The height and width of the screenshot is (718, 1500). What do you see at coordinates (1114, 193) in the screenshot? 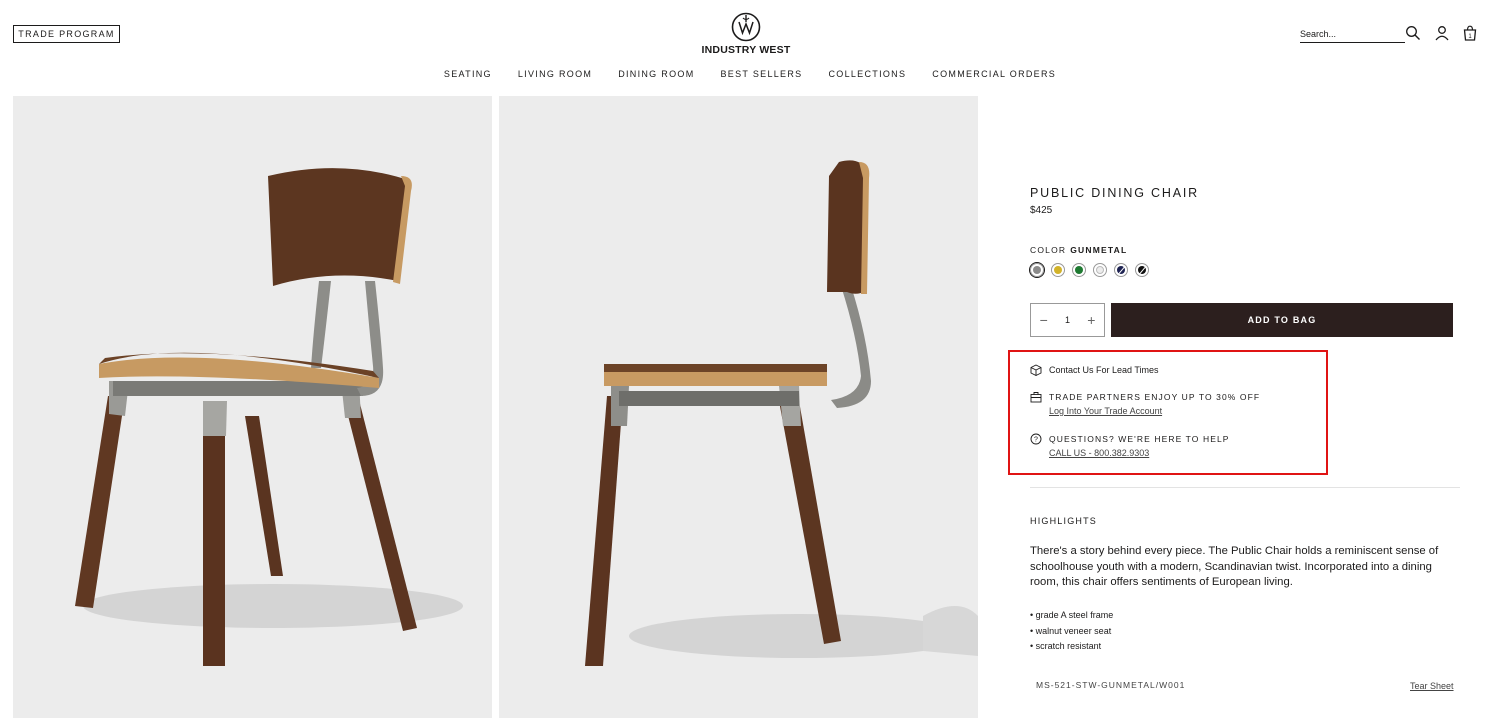
I see `product-title: PUBLIC DINING CHAIR` at bounding box center [1114, 193].